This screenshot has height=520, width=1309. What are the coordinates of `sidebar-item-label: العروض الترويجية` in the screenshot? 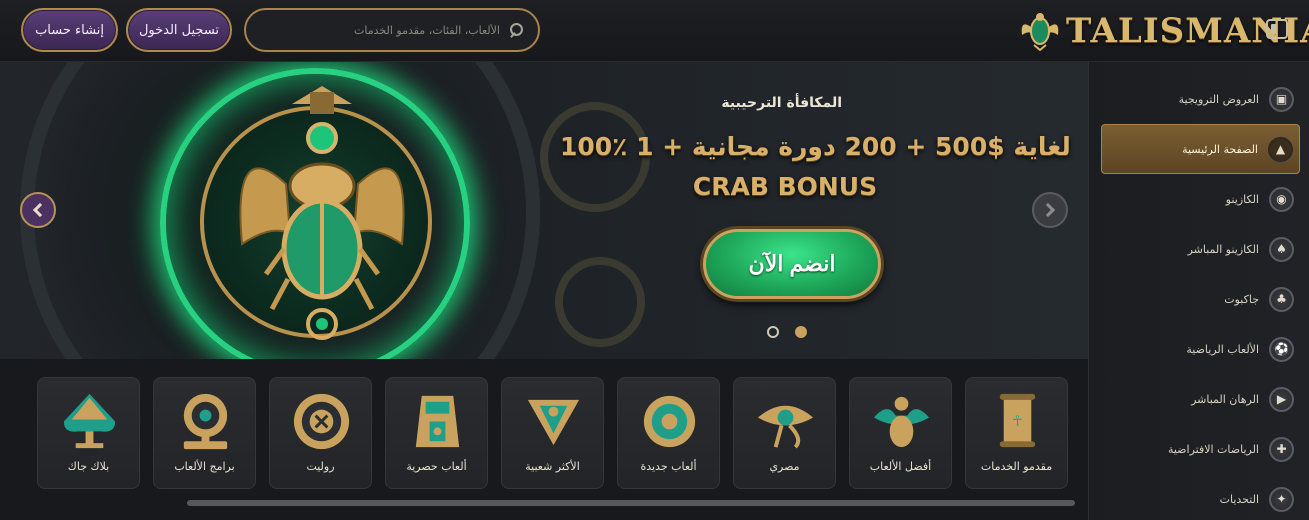 It's located at (1218, 99).